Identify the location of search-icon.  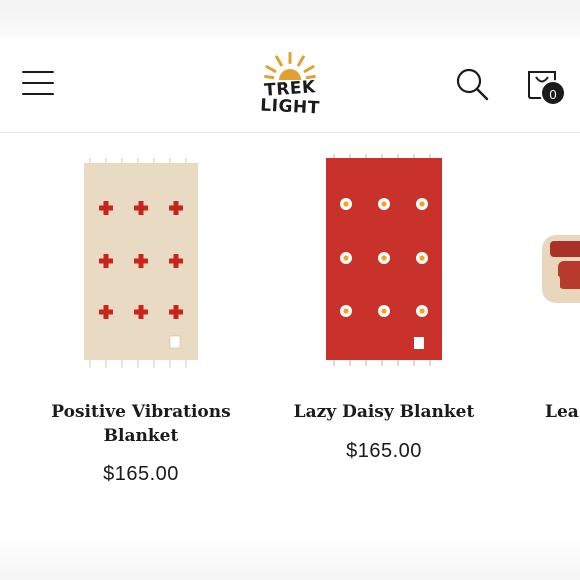
(472, 84).